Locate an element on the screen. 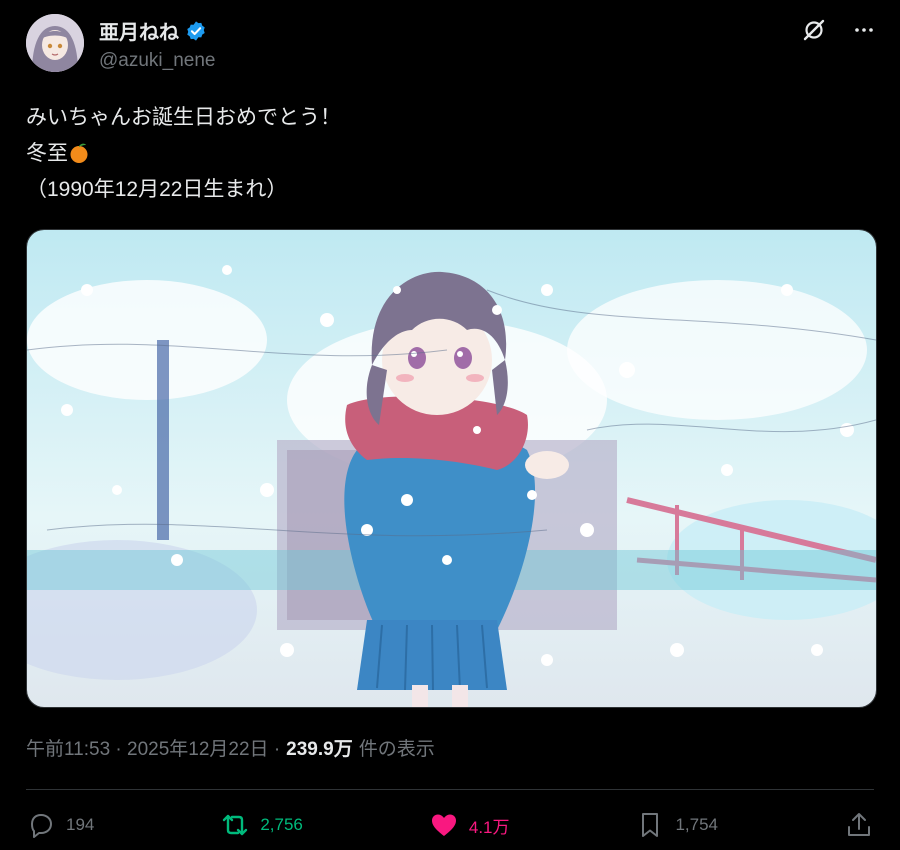 This screenshot has width=900, height=850. display-name: 亜月ねね is located at coordinates (139, 30).